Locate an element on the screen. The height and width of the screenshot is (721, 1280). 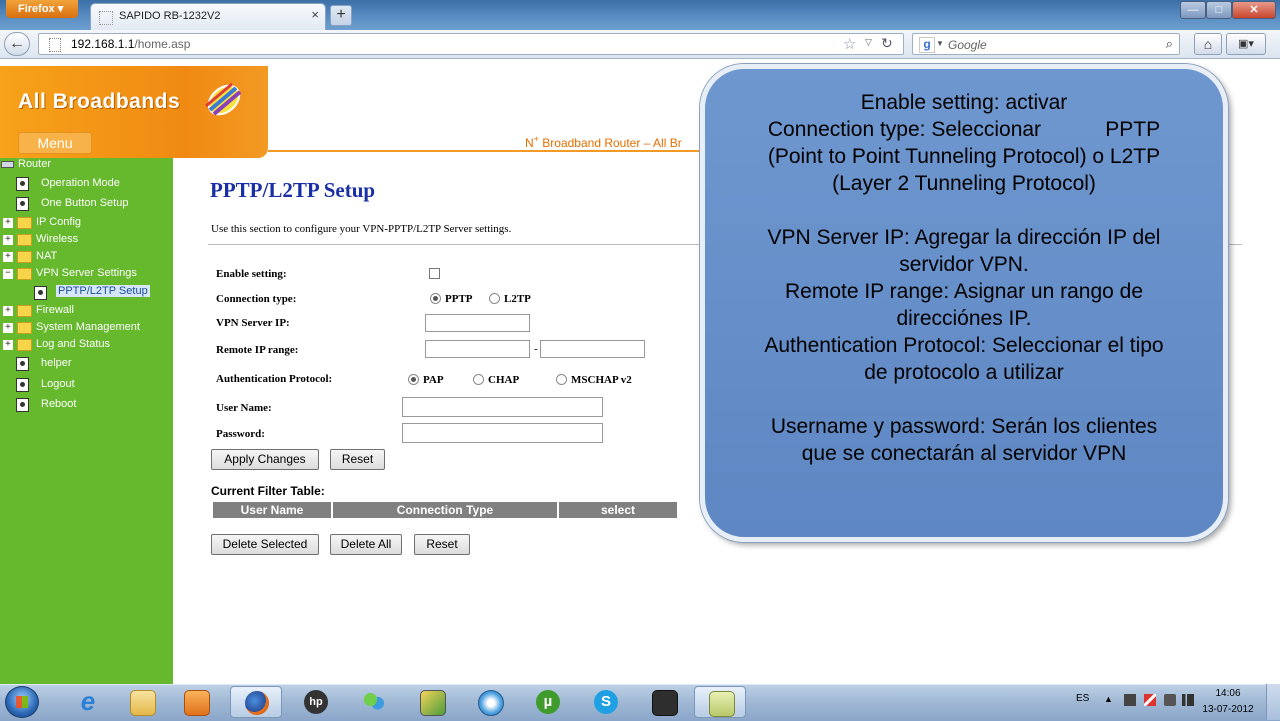
page-icon is located at coordinates (22, 364).